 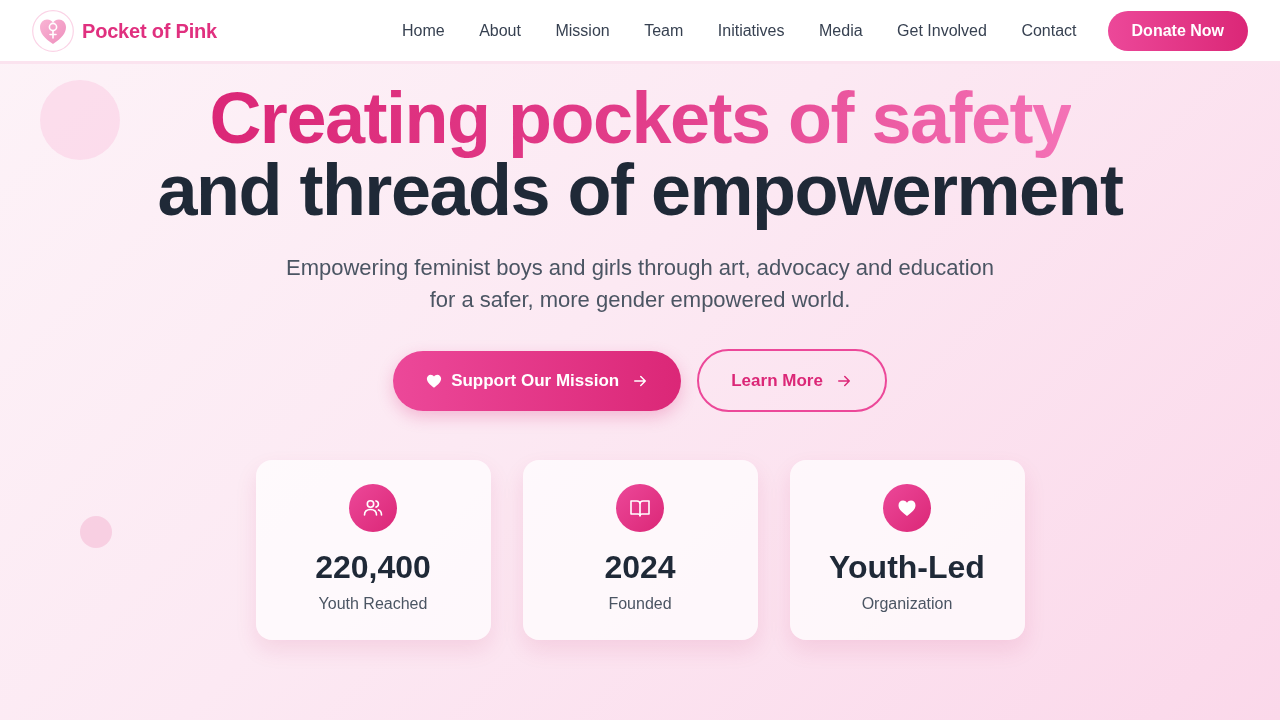 What do you see at coordinates (942, 30) in the screenshot?
I see `nav-link: Get Involved` at bounding box center [942, 30].